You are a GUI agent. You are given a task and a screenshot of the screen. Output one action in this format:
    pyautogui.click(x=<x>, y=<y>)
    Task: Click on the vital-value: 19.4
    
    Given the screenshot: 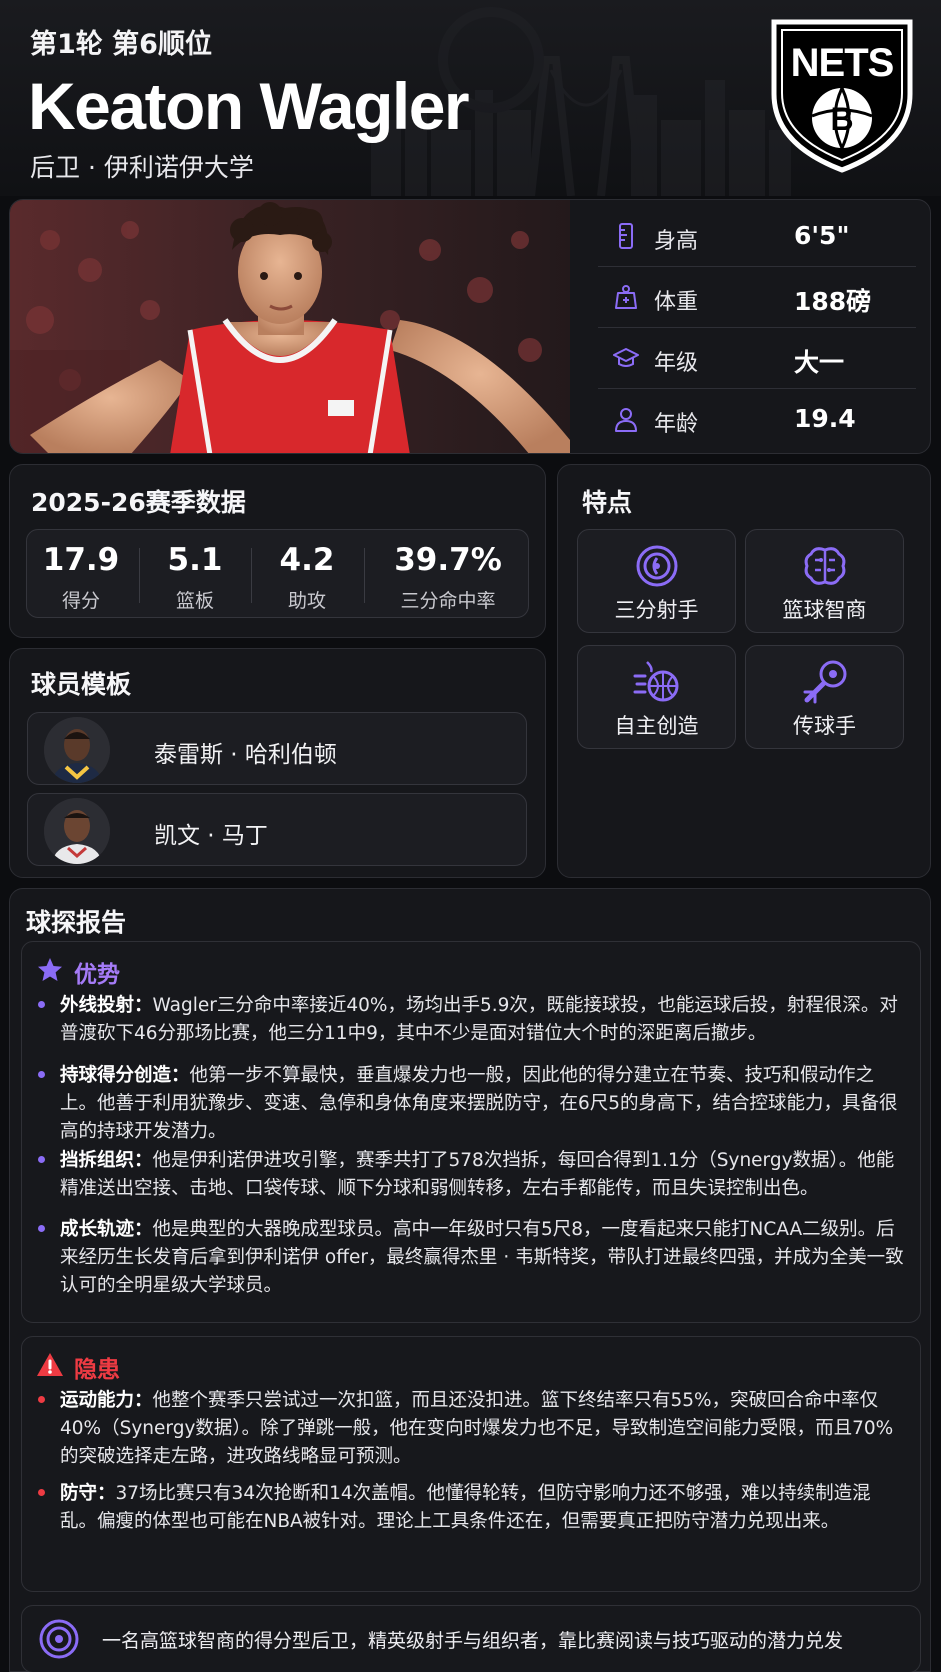 What is the action you would take?
    pyautogui.click(x=825, y=418)
    